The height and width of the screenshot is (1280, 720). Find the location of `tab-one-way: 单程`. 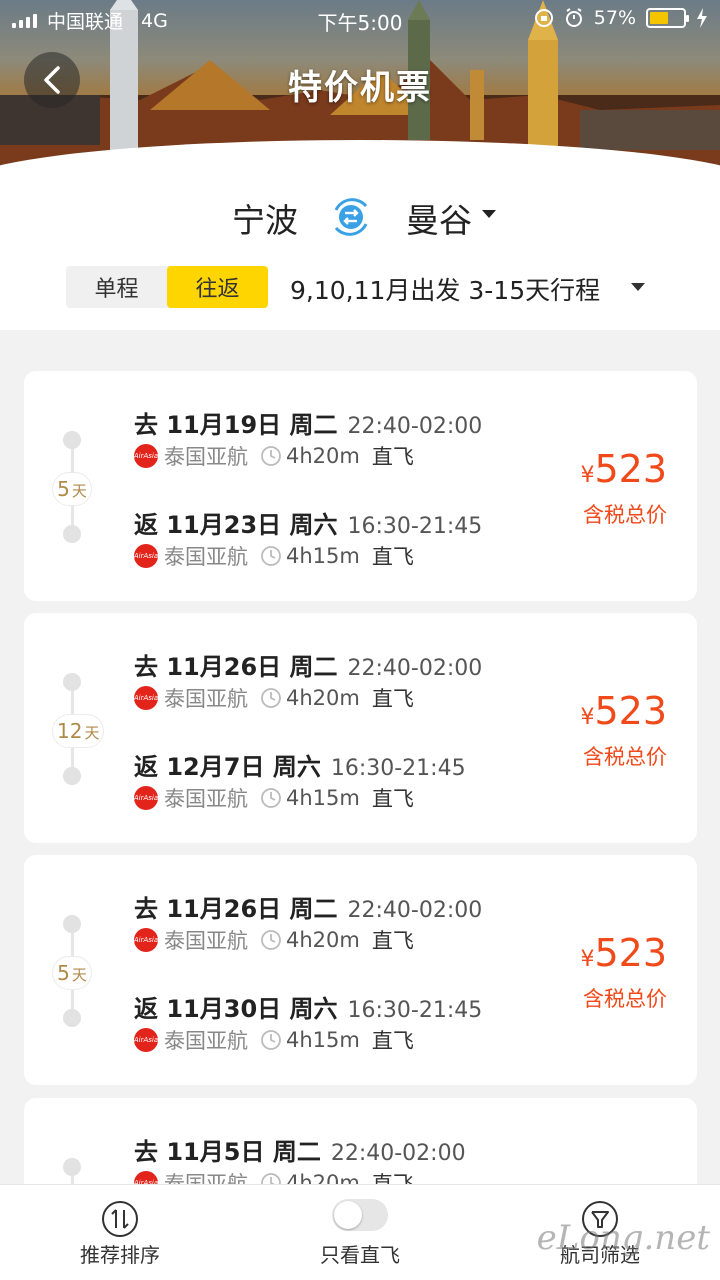

tab-one-way: 单程 is located at coordinates (116, 287).